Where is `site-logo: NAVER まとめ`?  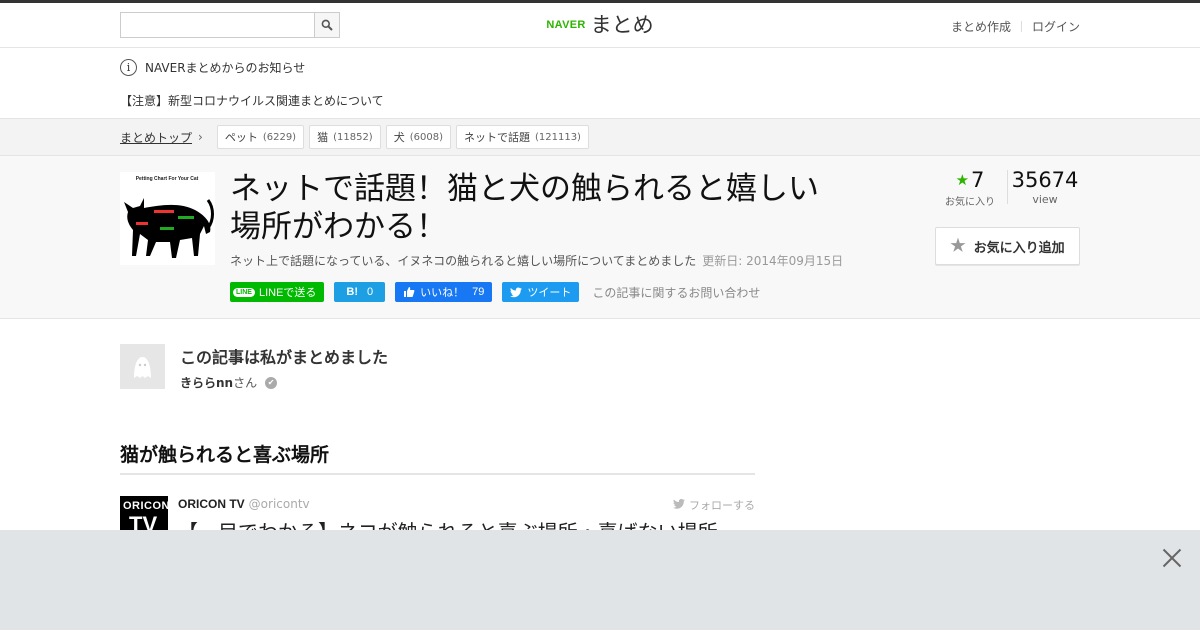 site-logo: NAVER まとめ is located at coordinates (599, 25).